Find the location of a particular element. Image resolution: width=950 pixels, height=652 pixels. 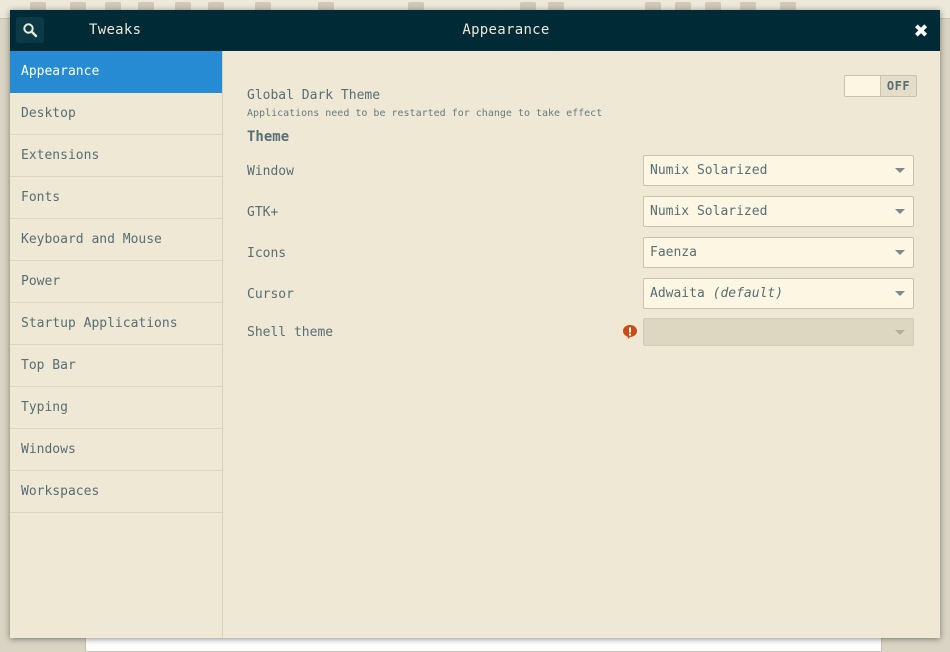

cursor-theme-dropdown: Adwaita (default) is located at coordinates (778, 293).